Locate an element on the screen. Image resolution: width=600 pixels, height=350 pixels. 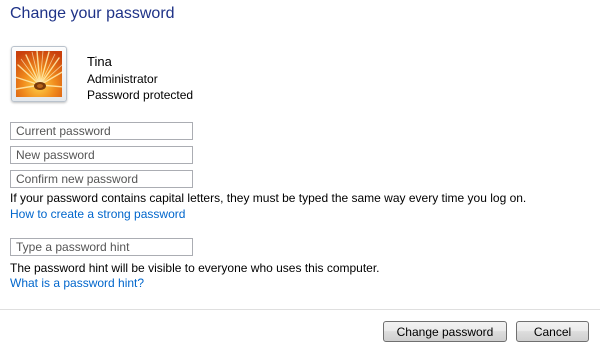
footer-divider is located at coordinates (300, 309).